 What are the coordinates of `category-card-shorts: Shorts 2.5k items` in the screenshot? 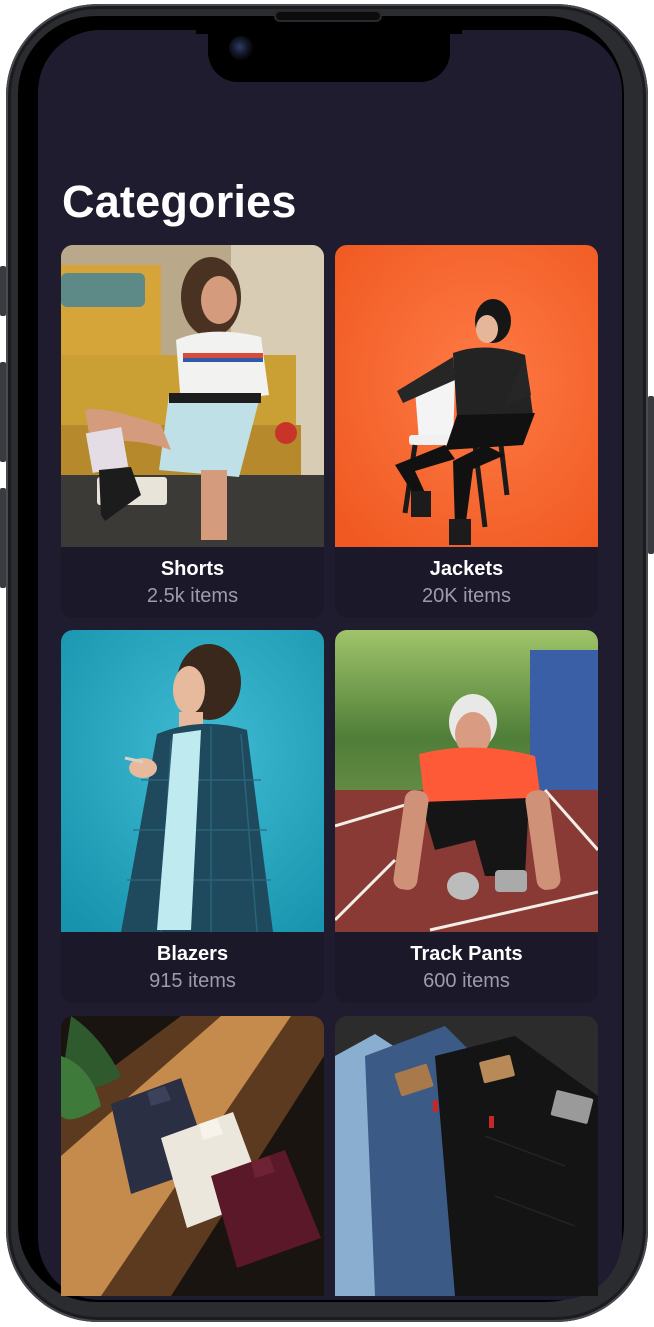 It's located at (192, 431).